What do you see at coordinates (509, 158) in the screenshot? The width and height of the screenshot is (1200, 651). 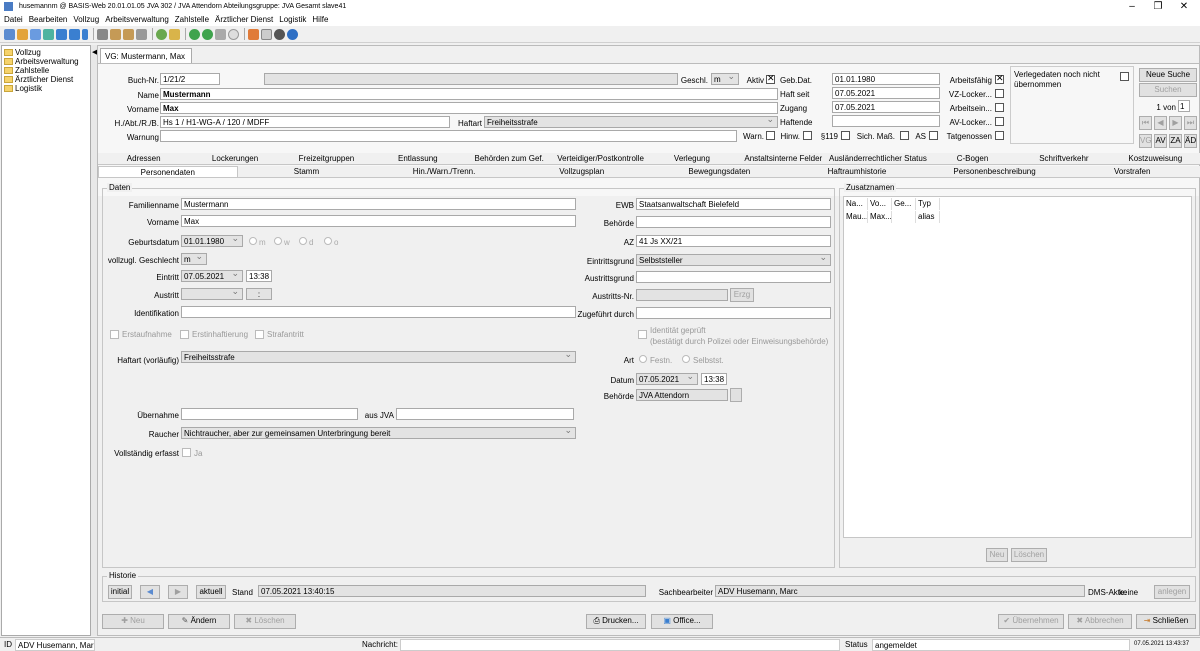 I see `tab-behoerden: Behörden zum Gef.` at bounding box center [509, 158].